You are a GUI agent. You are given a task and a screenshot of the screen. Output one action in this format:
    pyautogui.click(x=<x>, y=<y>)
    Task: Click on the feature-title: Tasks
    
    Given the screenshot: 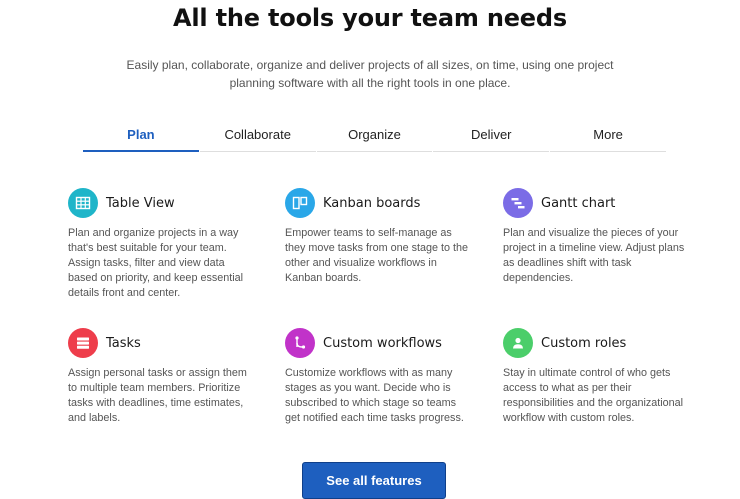 What is the action you would take?
    pyautogui.click(x=123, y=343)
    